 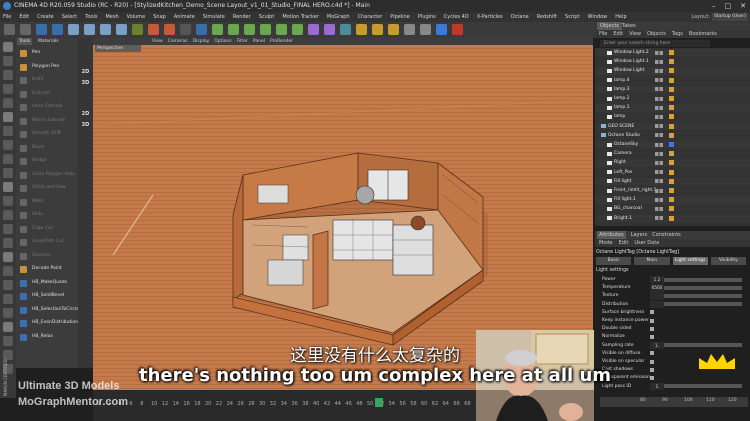 What do you see at coordinates (47, 161) in the screenshot?
I see `tool-item-bridge: Bridge` at bounding box center [47, 161].